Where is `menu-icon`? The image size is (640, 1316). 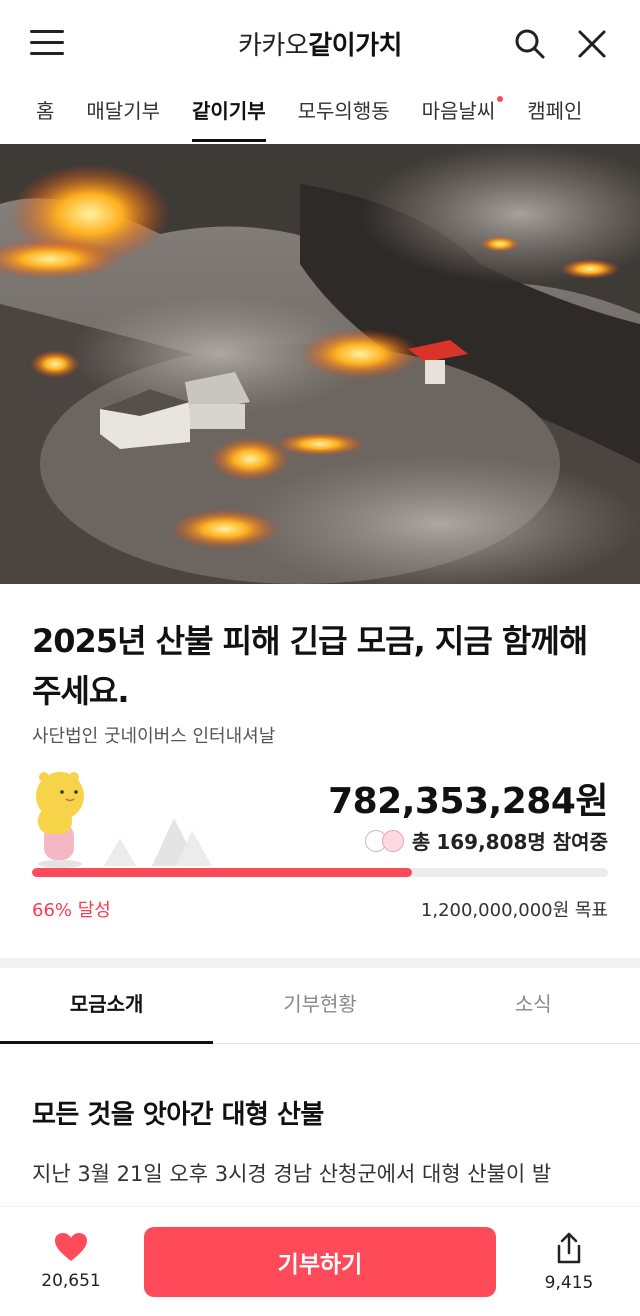
menu-icon is located at coordinates (47, 43).